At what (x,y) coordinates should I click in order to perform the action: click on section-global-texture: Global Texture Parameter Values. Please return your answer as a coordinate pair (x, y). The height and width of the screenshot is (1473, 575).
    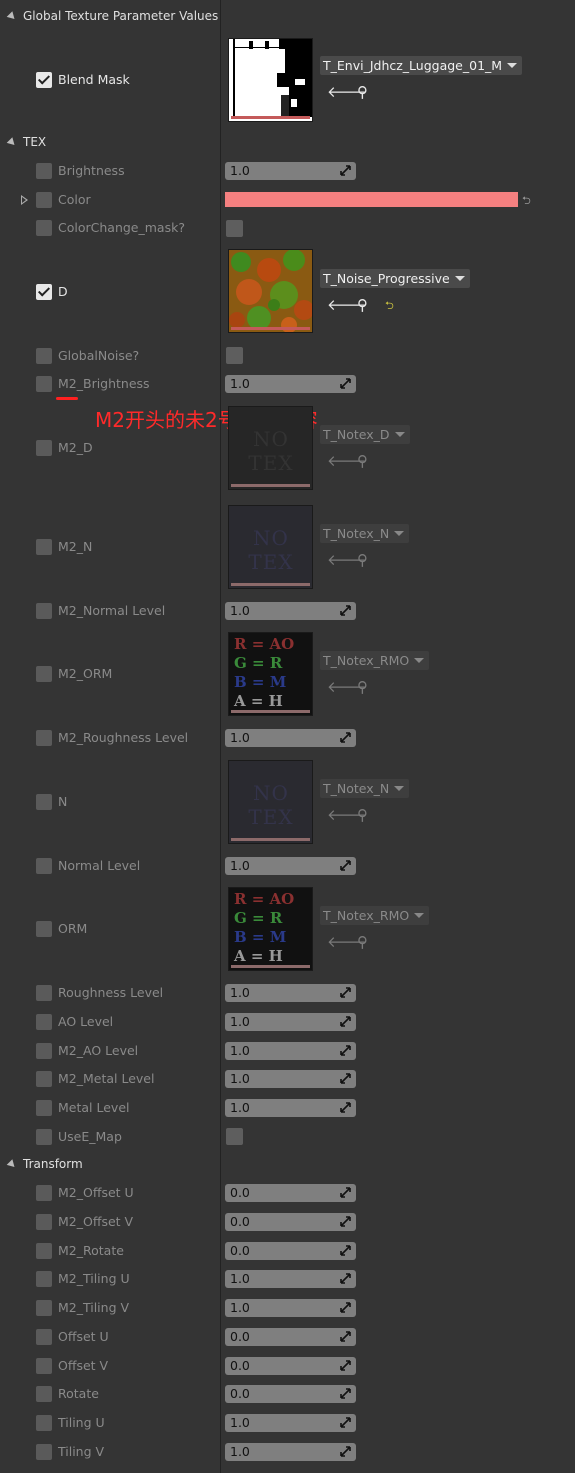
    Looking at the image, I should click on (112, 16).